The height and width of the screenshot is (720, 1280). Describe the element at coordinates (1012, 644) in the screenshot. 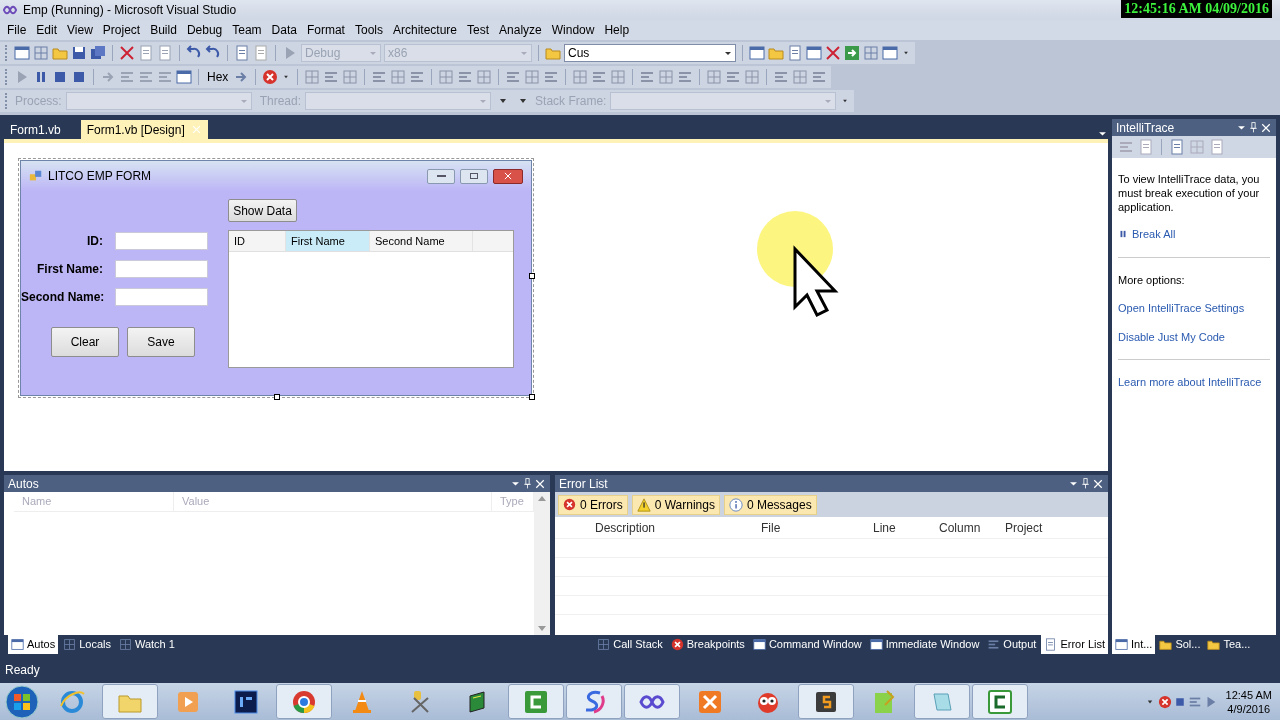

I see `panel-tab: Output` at that location.